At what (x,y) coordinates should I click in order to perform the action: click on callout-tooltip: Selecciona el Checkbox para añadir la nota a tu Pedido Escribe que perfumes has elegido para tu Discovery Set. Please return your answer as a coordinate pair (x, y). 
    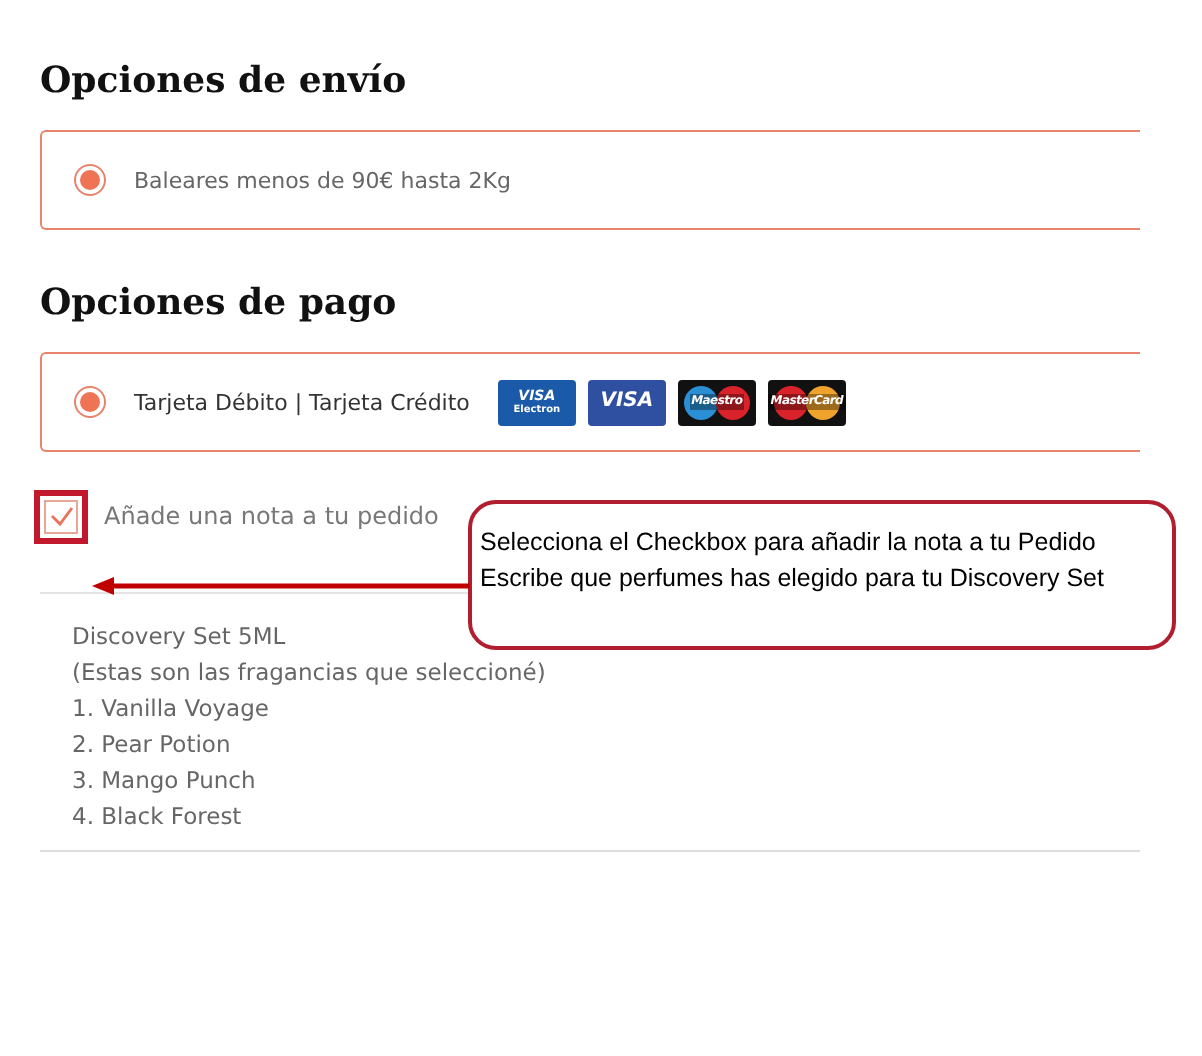
    Looking at the image, I should click on (822, 575).